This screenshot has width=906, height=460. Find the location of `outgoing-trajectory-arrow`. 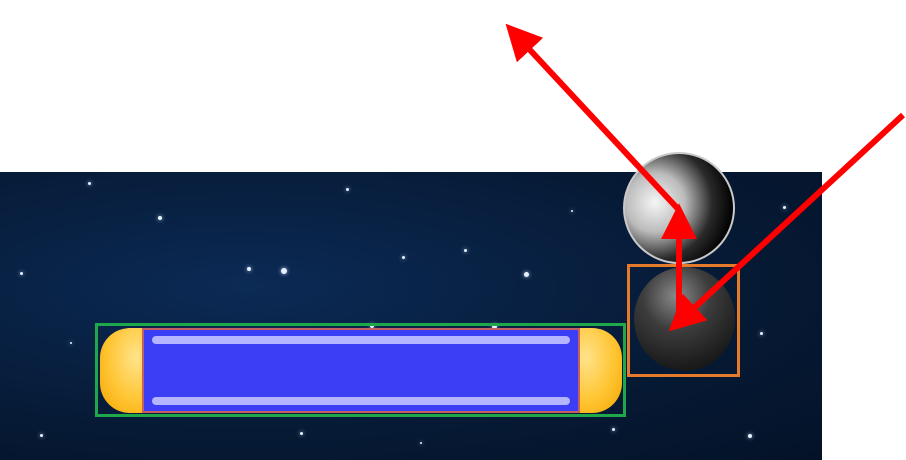

outgoing-trajectory-arrow is located at coordinates (593, 118).